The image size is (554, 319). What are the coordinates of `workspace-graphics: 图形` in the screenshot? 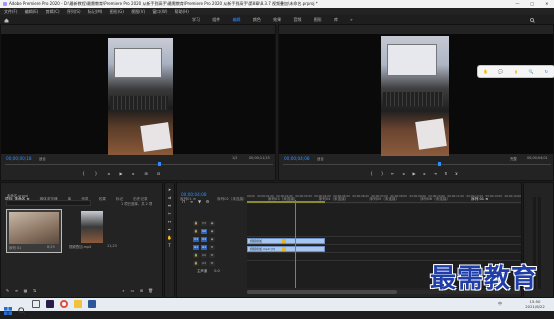 It's located at (318, 19).